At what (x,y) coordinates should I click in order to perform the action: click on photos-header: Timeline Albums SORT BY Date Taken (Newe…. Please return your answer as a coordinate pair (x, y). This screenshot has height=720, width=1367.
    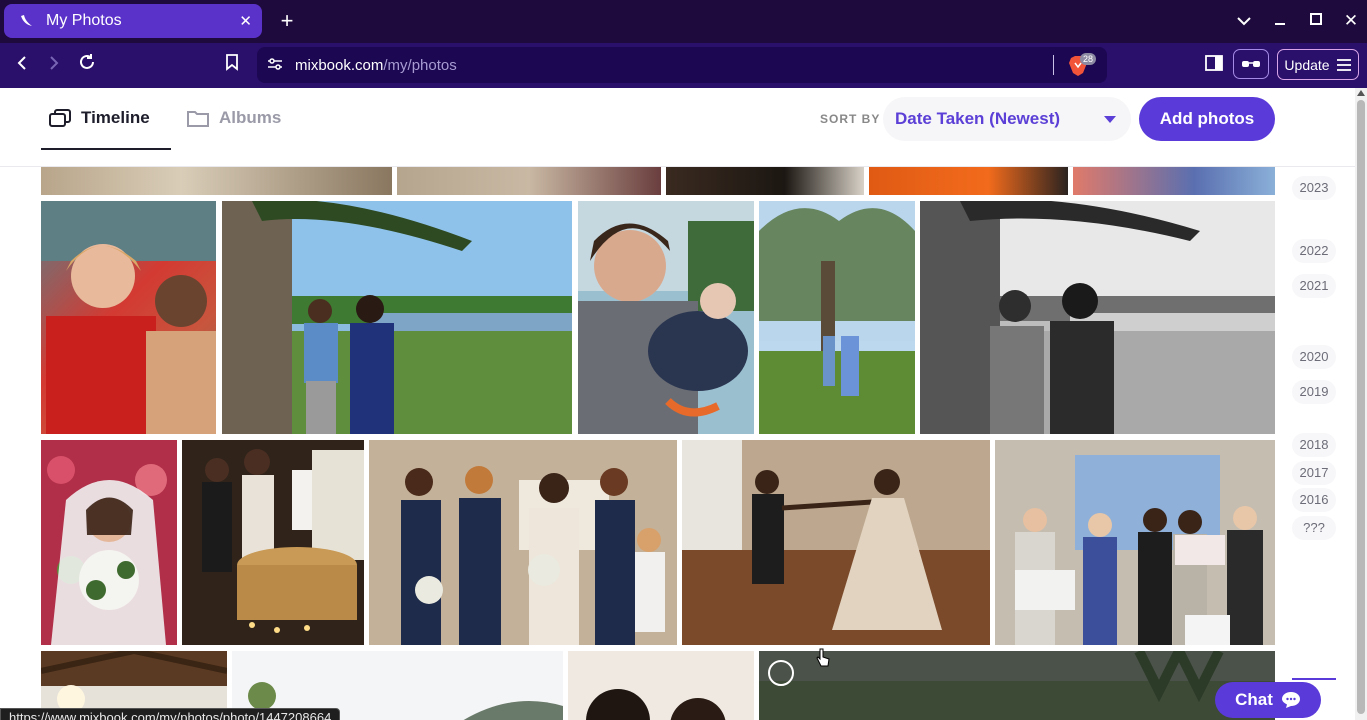
    Looking at the image, I should click on (677, 127).